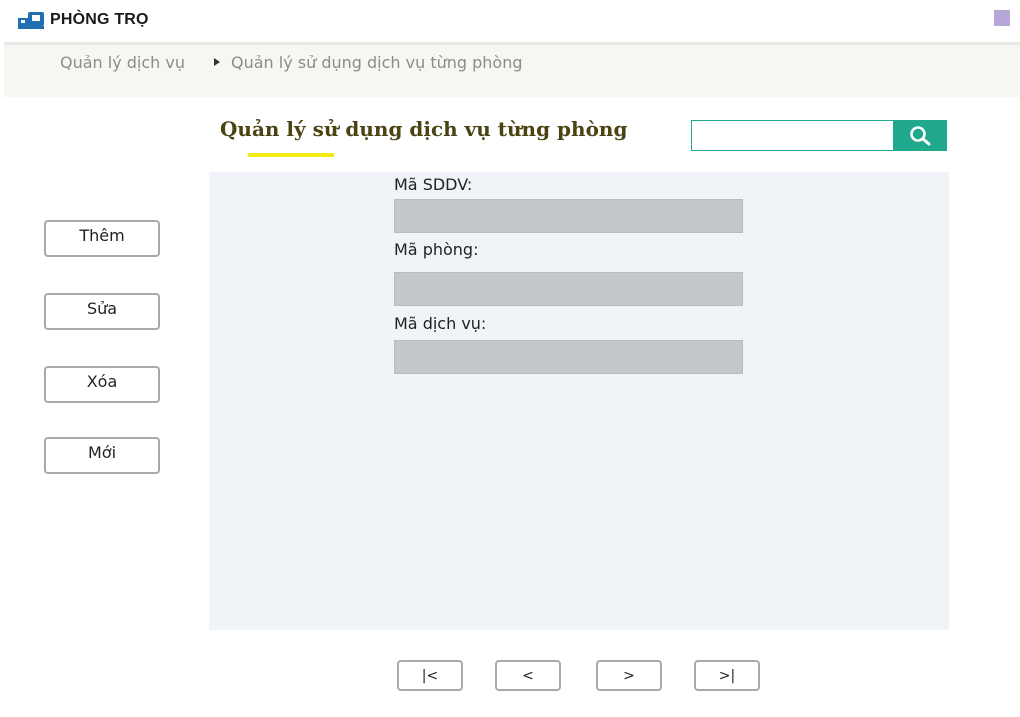 The height and width of the screenshot is (717, 1020). Describe the element at coordinates (102, 384) in the screenshot. I see `delete-button: Xóa` at that location.